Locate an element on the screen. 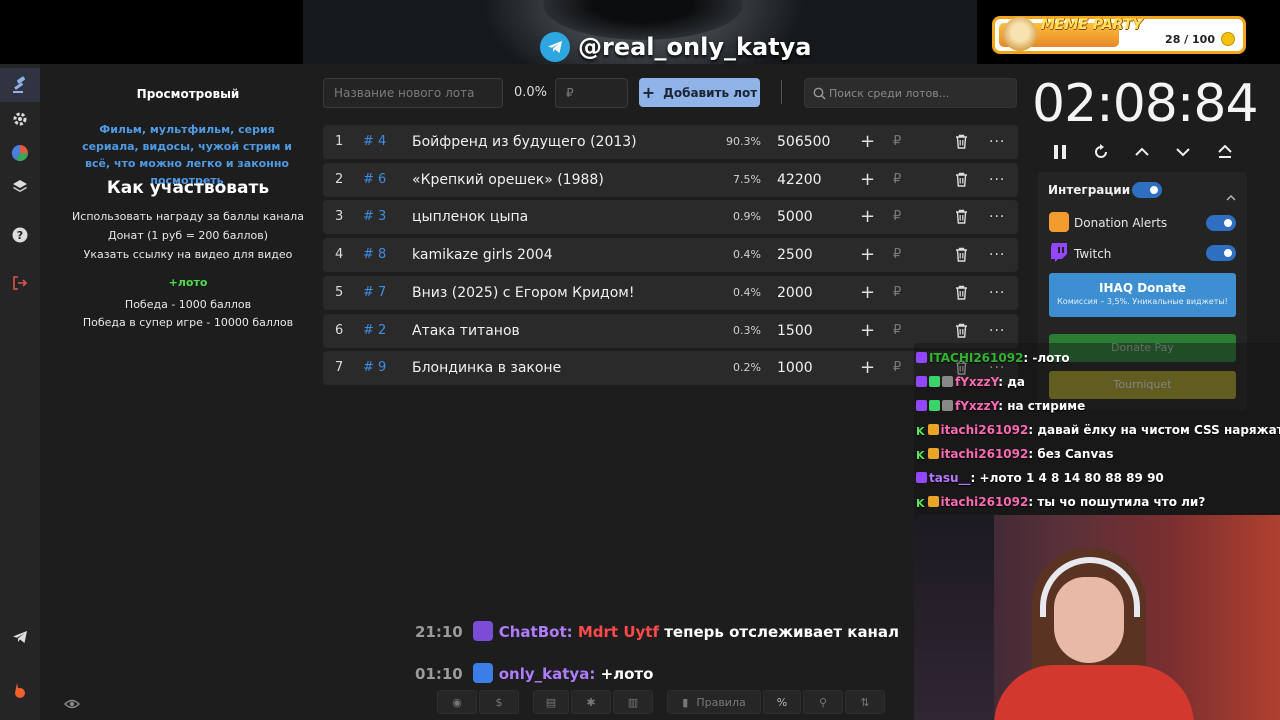 This screenshot has height=720, width=1280. integrations-toggle is located at coordinates (1147, 190).